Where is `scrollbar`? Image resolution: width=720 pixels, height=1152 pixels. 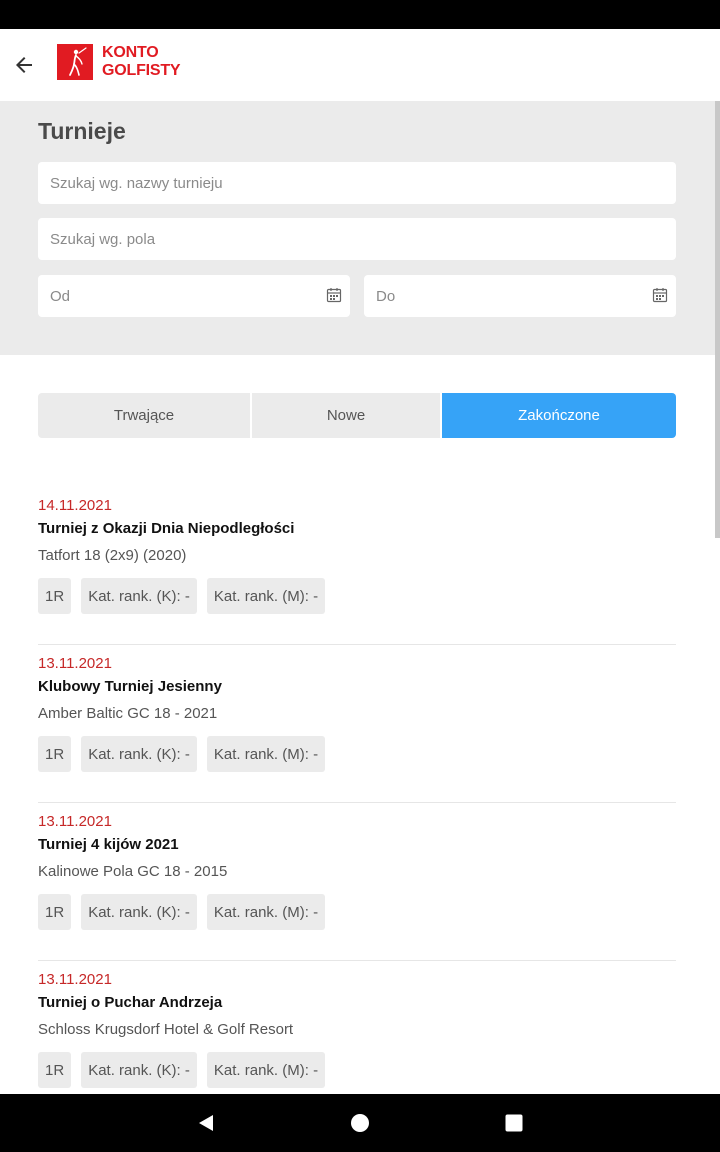 scrollbar is located at coordinates (717, 319).